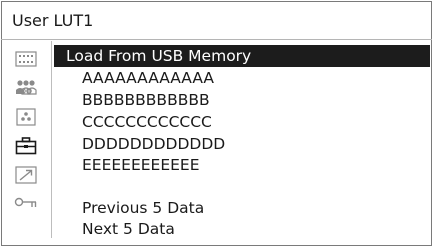  Describe the element at coordinates (216, 39) in the screenshot. I see `title-divider` at that location.